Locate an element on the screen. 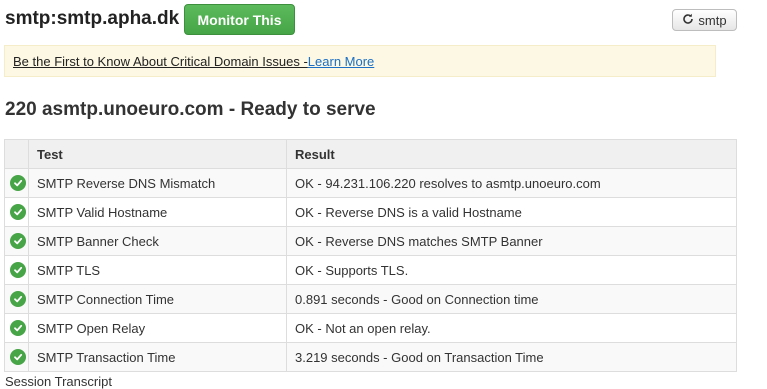 This screenshot has height=389, width=767. refresh-smtp-button: smtp is located at coordinates (704, 20).